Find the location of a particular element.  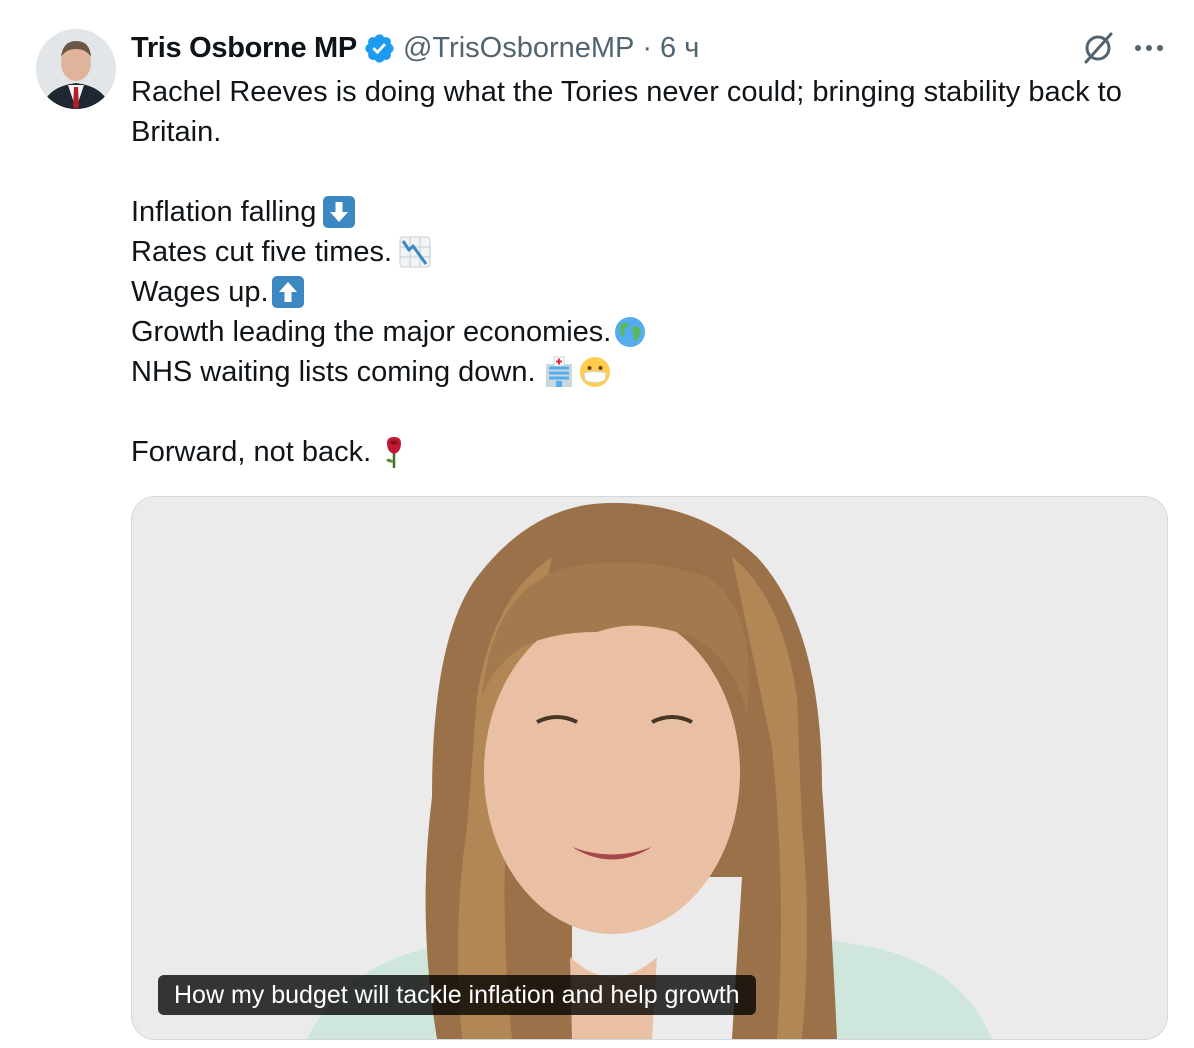

chart-decreasing-emoji is located at coordinates (415, 252).